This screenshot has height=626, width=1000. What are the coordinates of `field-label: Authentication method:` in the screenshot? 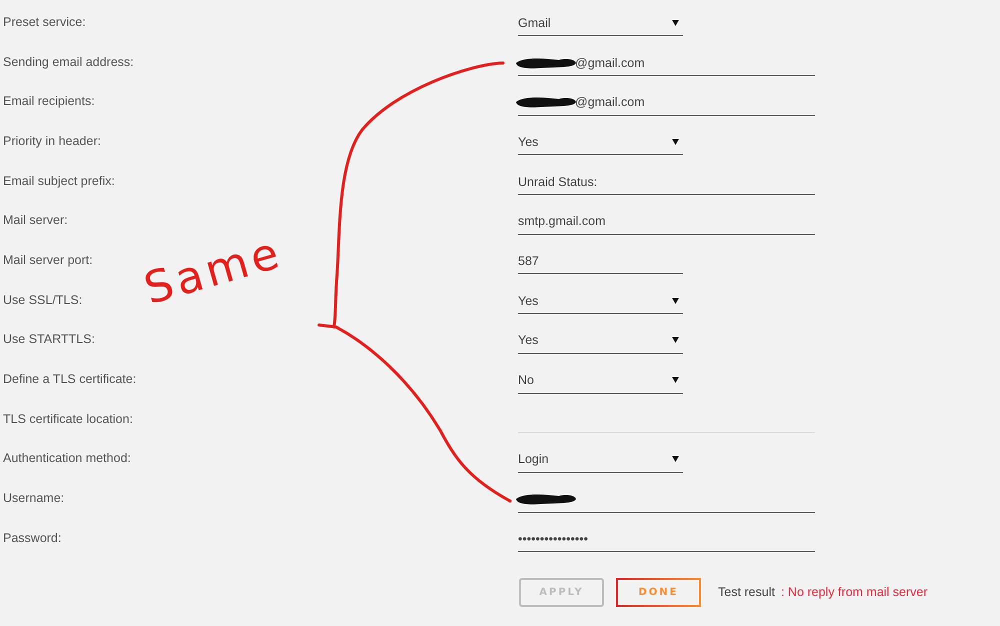 It's located at (67, 458).